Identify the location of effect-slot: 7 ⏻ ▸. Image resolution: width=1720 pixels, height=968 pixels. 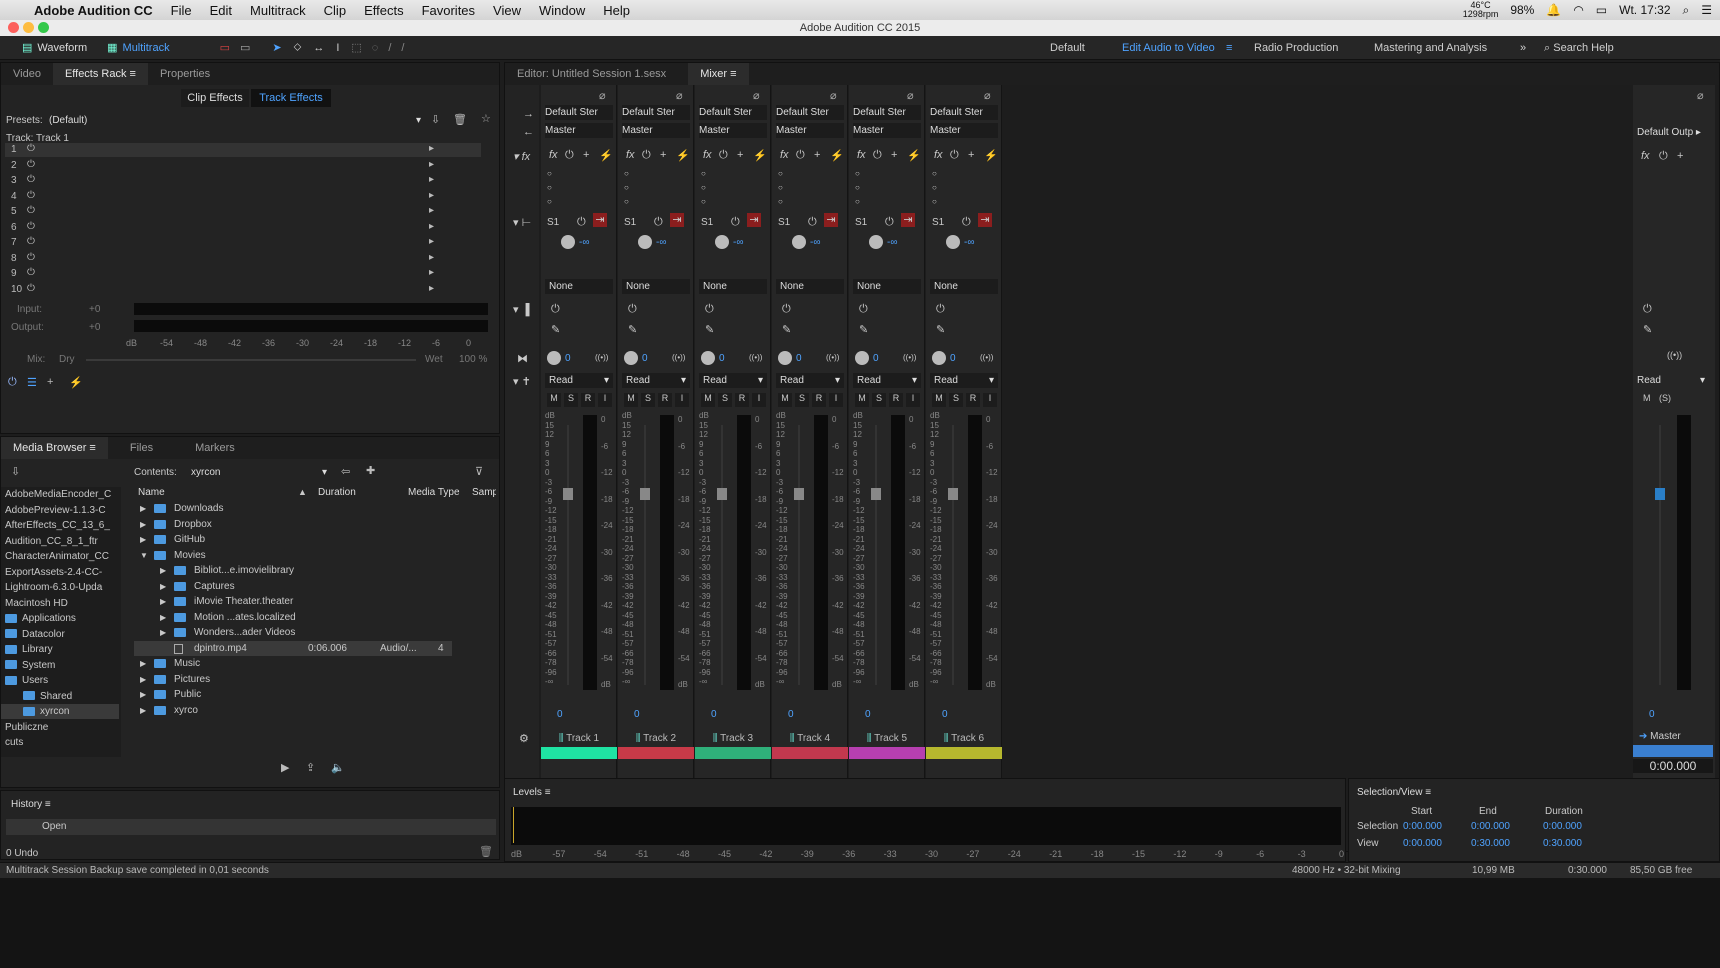
(243, 243).